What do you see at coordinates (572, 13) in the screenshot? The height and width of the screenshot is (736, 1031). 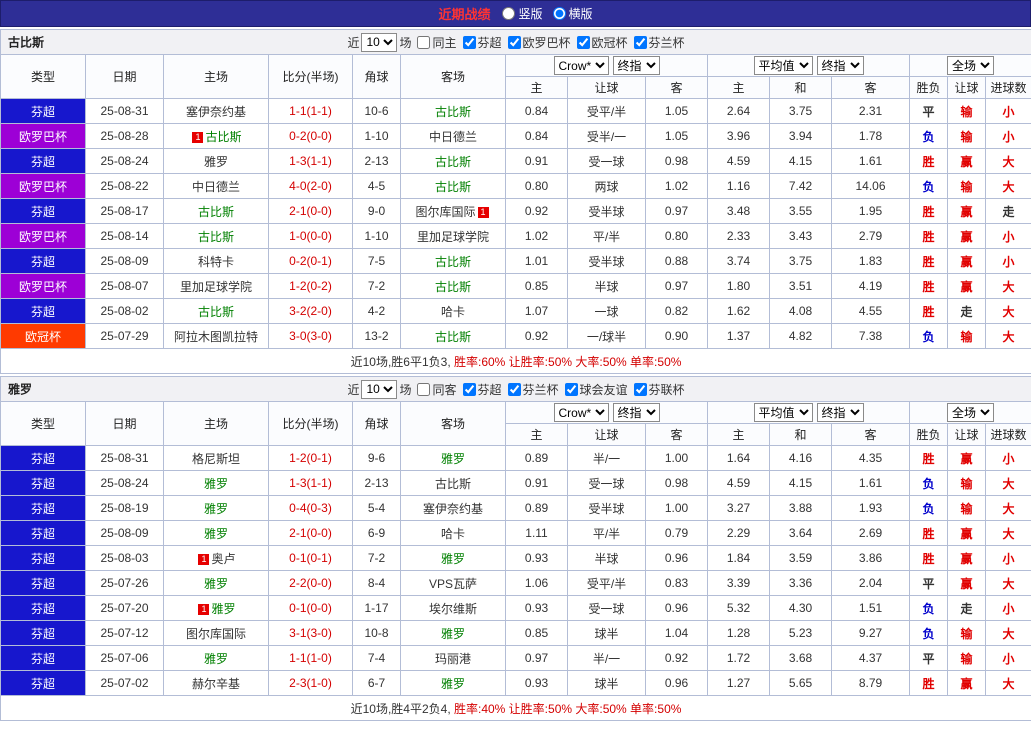 I see `radio-horizontal: 横版` at bounding box center [572, 13].